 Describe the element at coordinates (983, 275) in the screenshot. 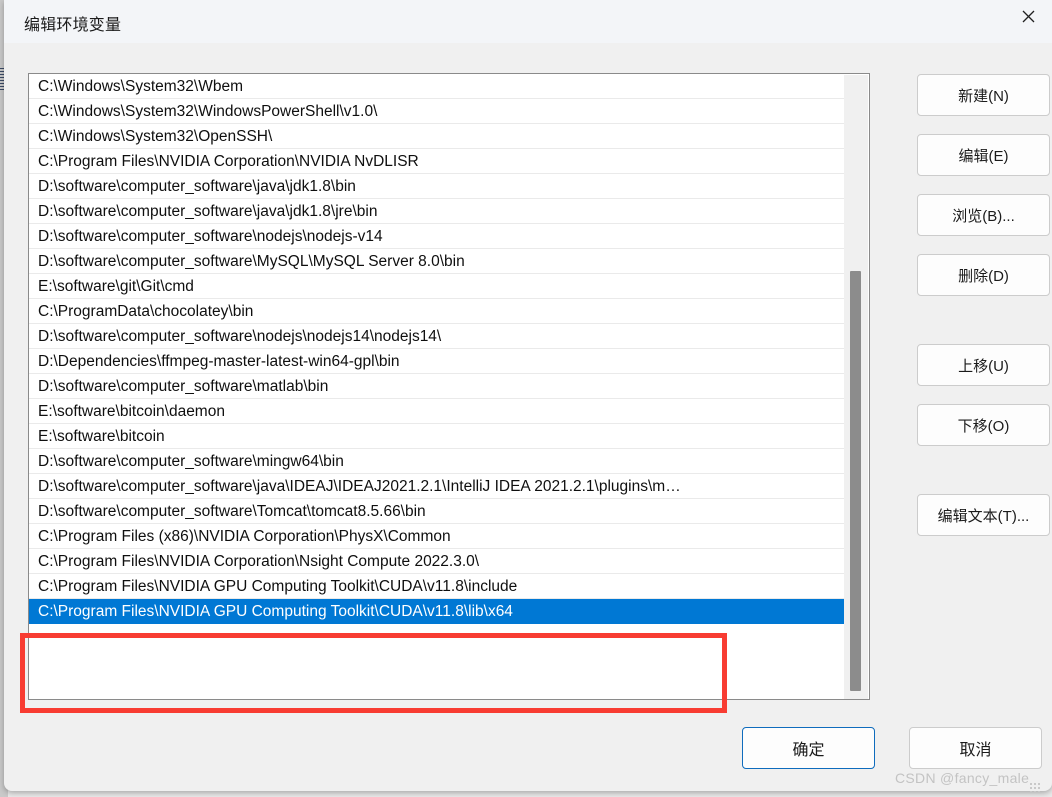

I see `delete-button: 删除(D)` at that location.